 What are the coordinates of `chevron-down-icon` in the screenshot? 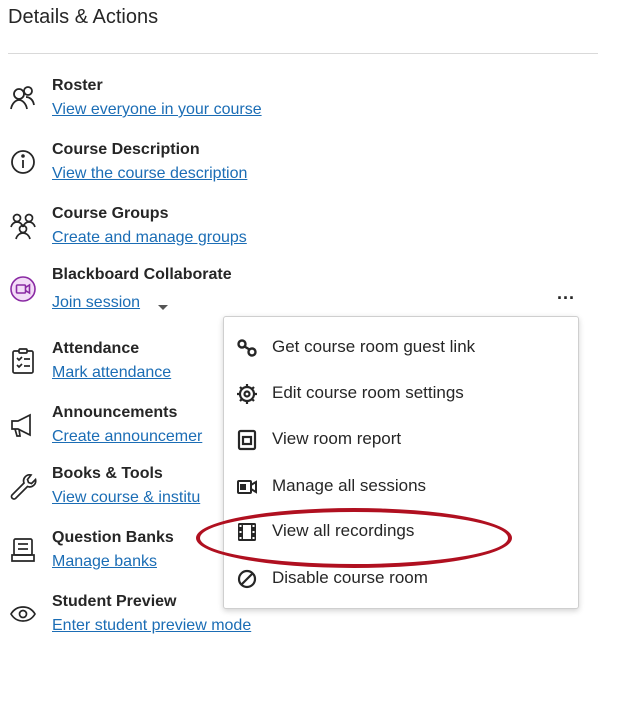 It's located at (163, 308).